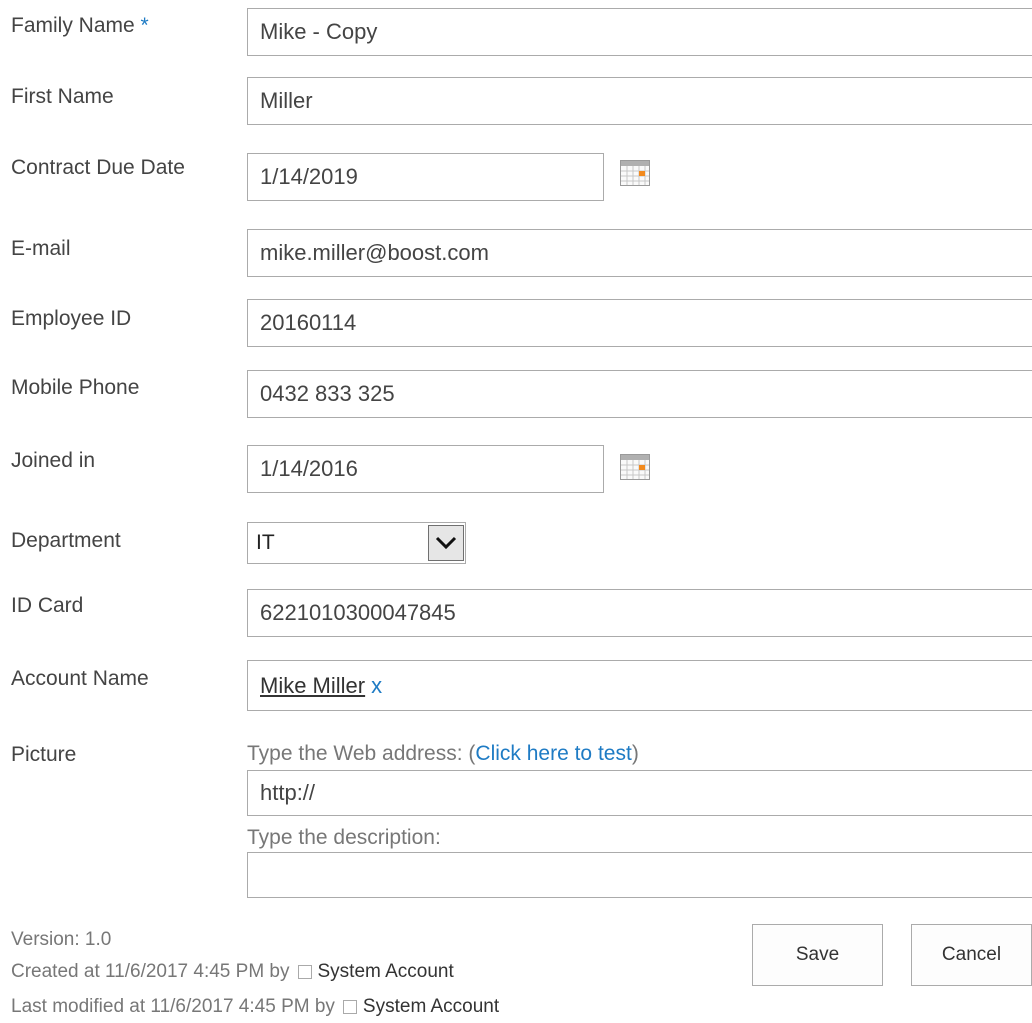 This screenshot has height=1023, width=1032. What do you see at coordinates (639, 613) in the screenshot?
I see `id-card-input: 6221010300047845` at bounding box center [639, 613].